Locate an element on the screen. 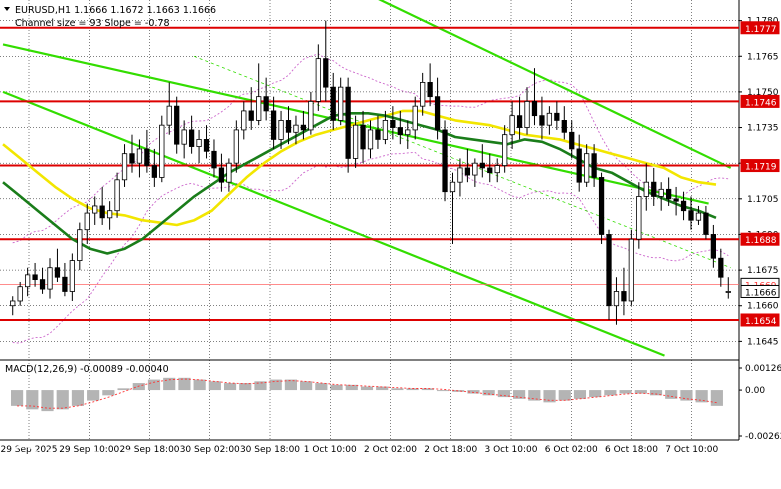 This screenshot has height=489, width=781. price-tick-label: 1.1645 is located at coordinates (763, 342).